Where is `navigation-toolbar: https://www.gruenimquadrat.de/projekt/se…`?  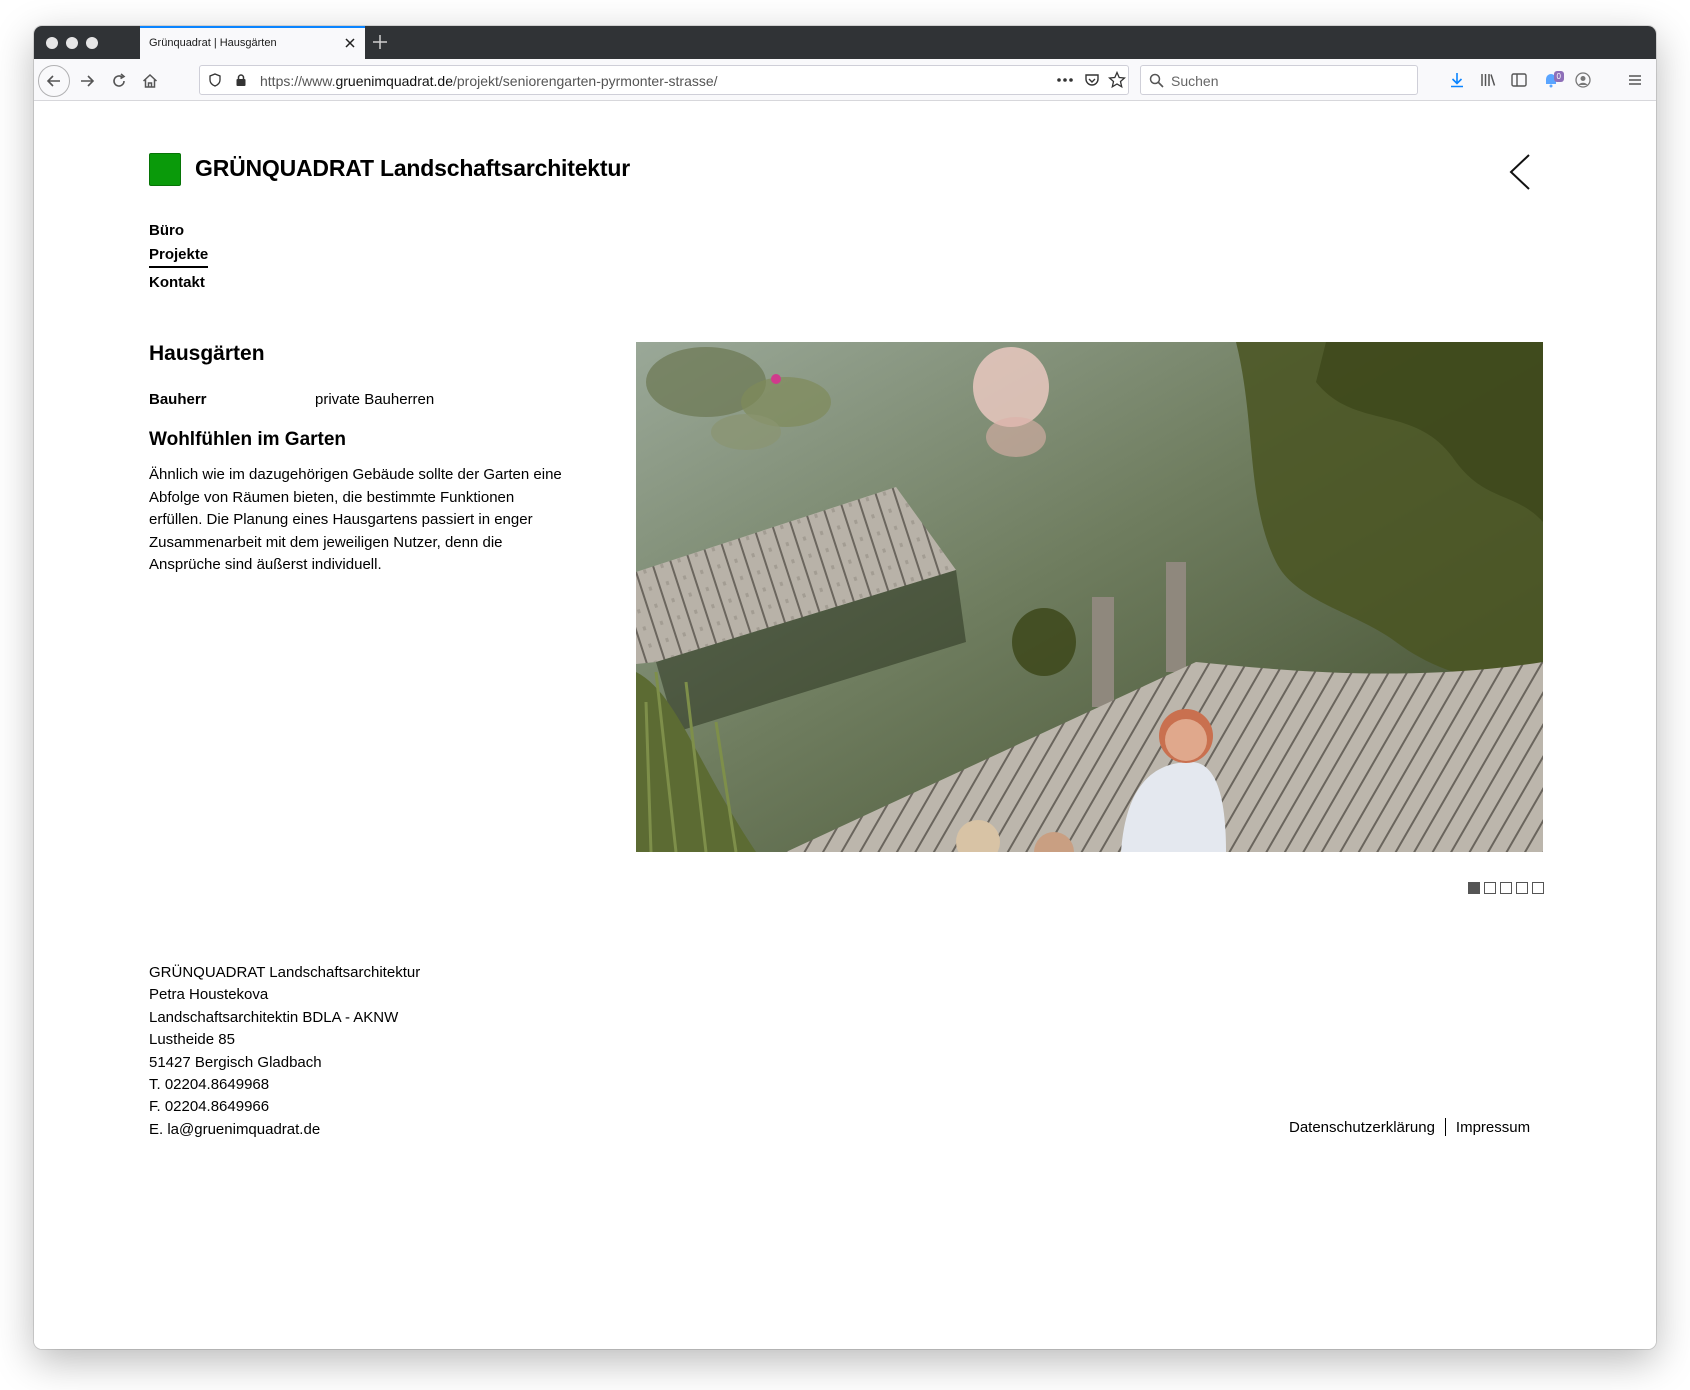
navigation-toolbar: https://www.gruenimquadrat.de/projekt/se… is located at coordinates (845, 80).